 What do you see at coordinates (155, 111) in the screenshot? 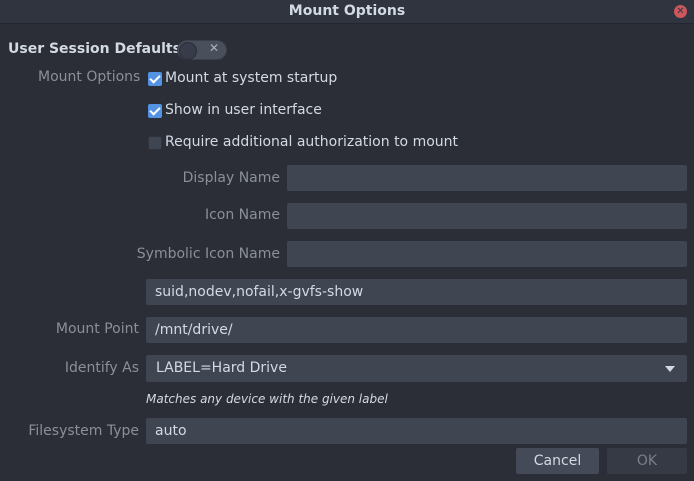
I see `show-in-ui-checkbox` at bounding box center [155, 111].